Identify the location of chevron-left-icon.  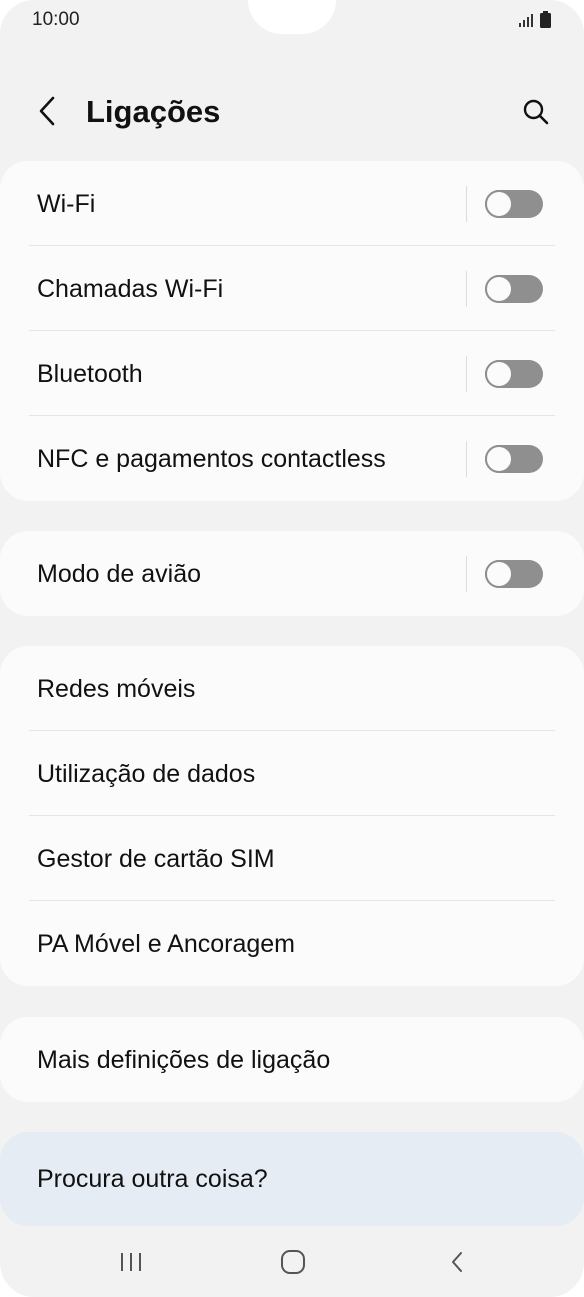
(47, 111).